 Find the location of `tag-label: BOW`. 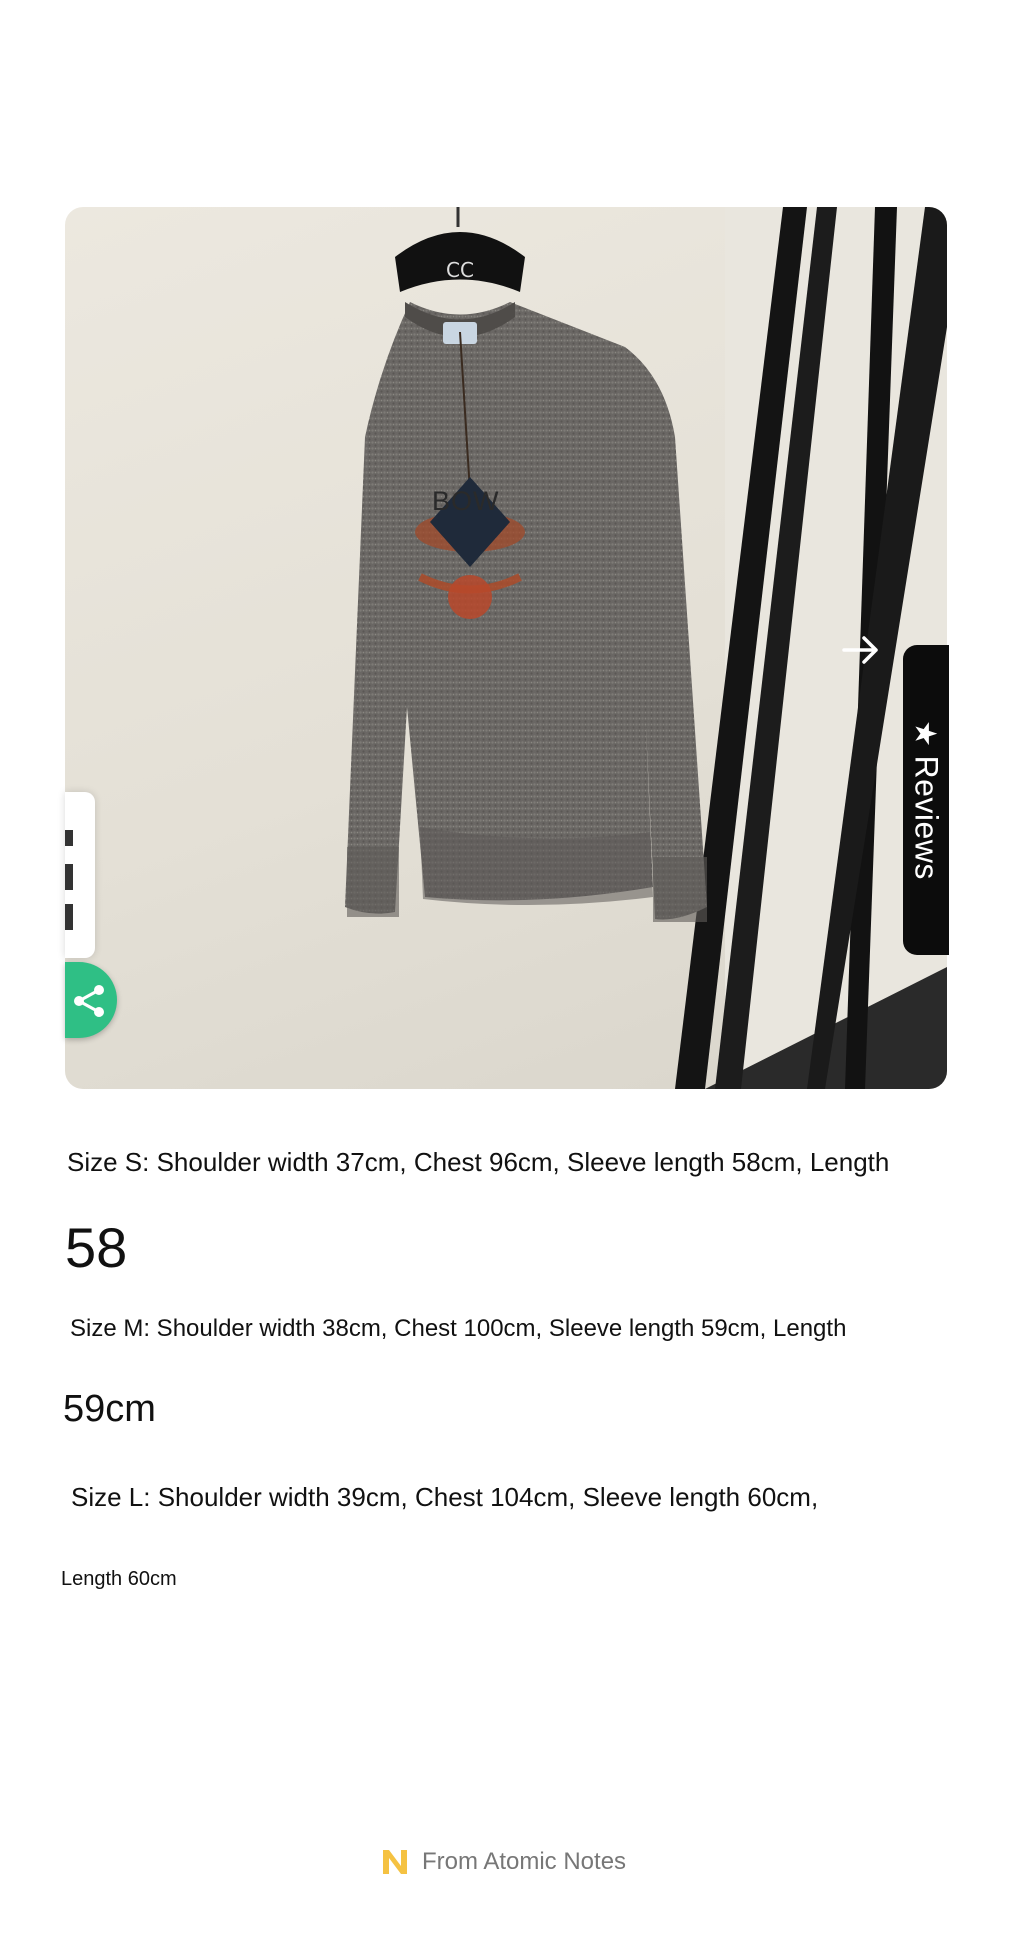

tag-label: BOW is located at coordinates (466, 501).